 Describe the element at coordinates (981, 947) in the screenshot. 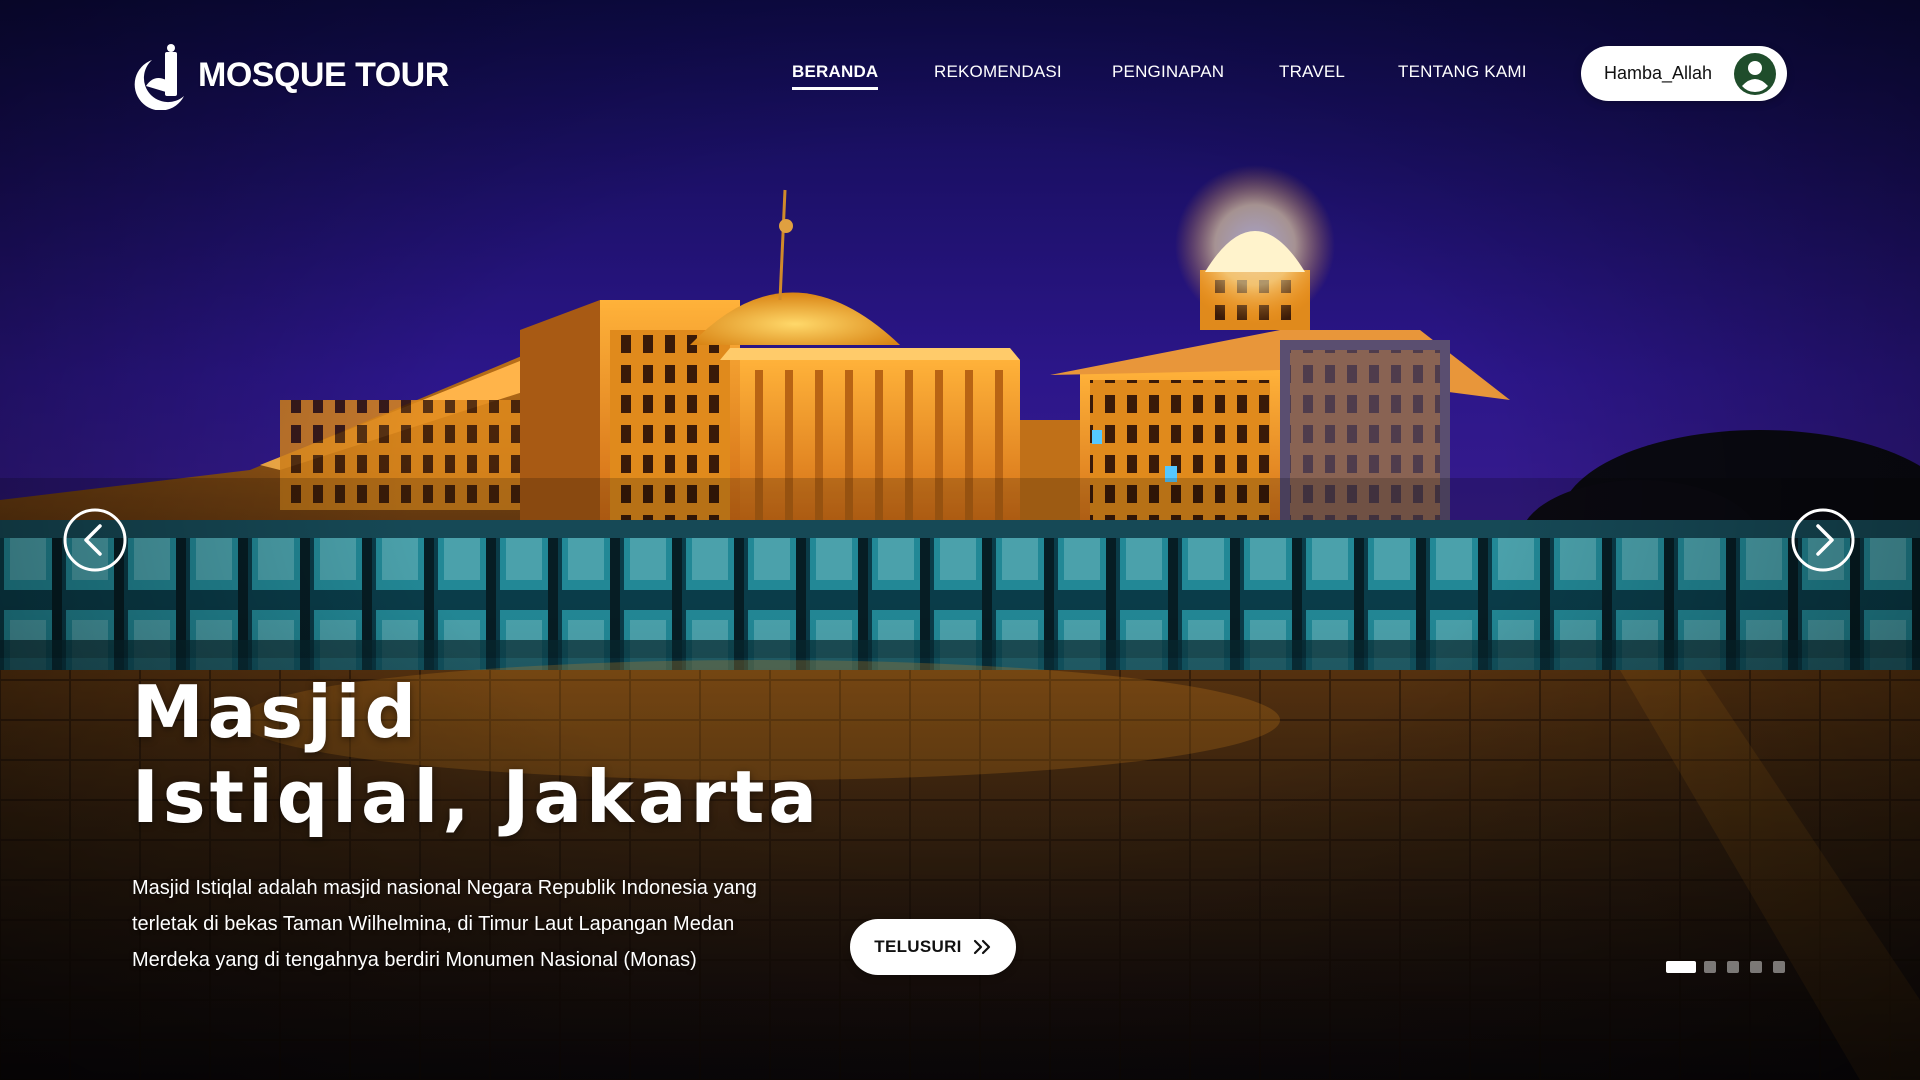

I see `double-chevron-right-icon` at that location.